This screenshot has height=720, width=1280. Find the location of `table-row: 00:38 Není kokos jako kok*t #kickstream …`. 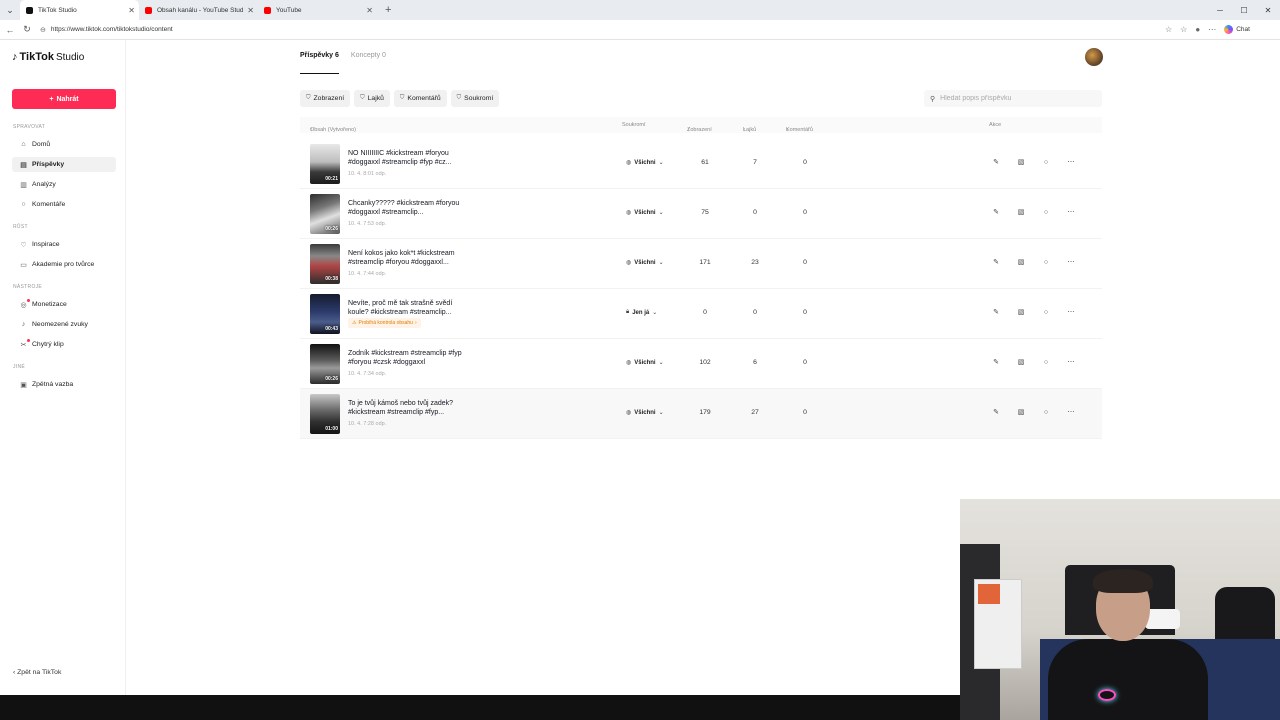

table-row: 00:38 Není kokos jako kok*t #kickstream … is located at coordinates (701, 264).